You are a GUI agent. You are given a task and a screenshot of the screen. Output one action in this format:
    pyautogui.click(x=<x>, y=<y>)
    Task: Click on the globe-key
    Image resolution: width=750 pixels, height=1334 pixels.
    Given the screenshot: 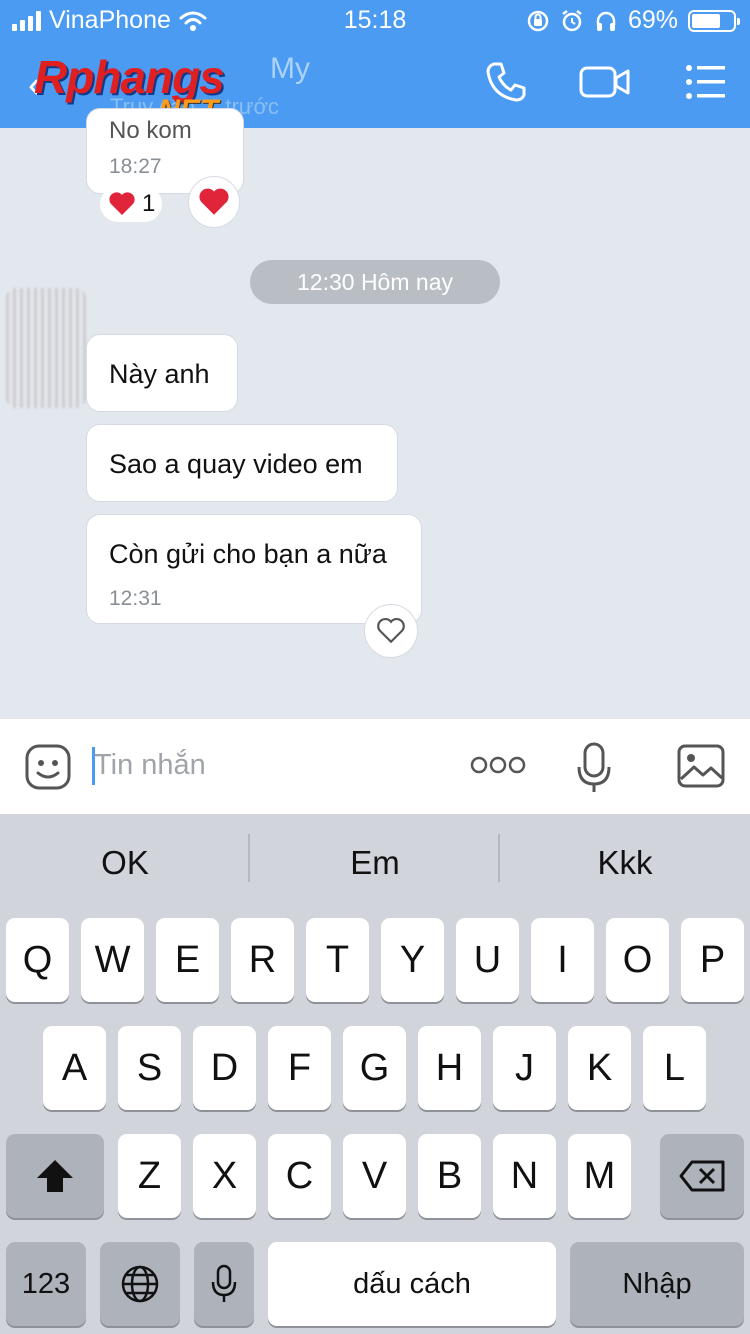 What is the action you would take?
    pyautogui.click(x=140, y=1284)
    